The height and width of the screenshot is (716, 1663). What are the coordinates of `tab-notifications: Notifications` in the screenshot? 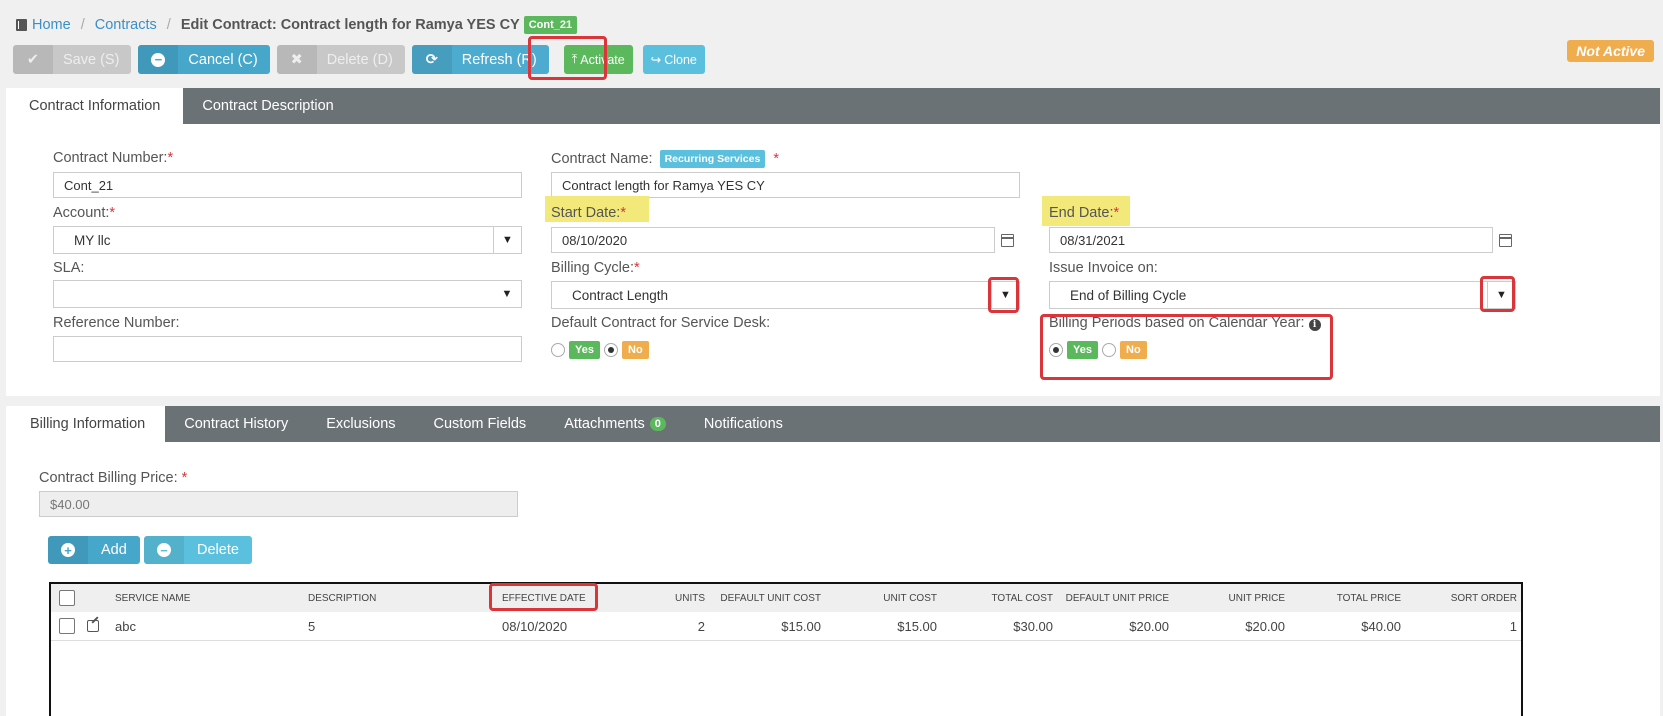 It's located at (743, 424).